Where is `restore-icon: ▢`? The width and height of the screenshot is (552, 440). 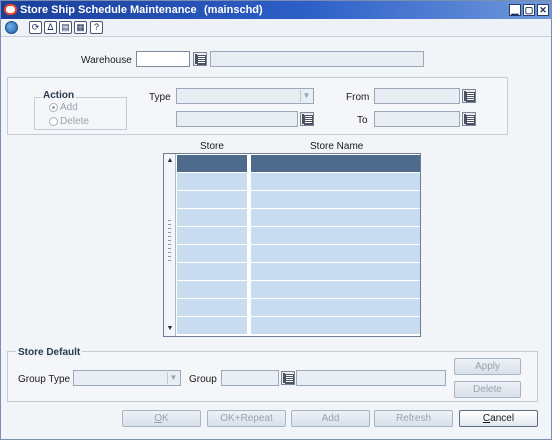 restore-icon: ▢ is located at coordinates (529, 10).